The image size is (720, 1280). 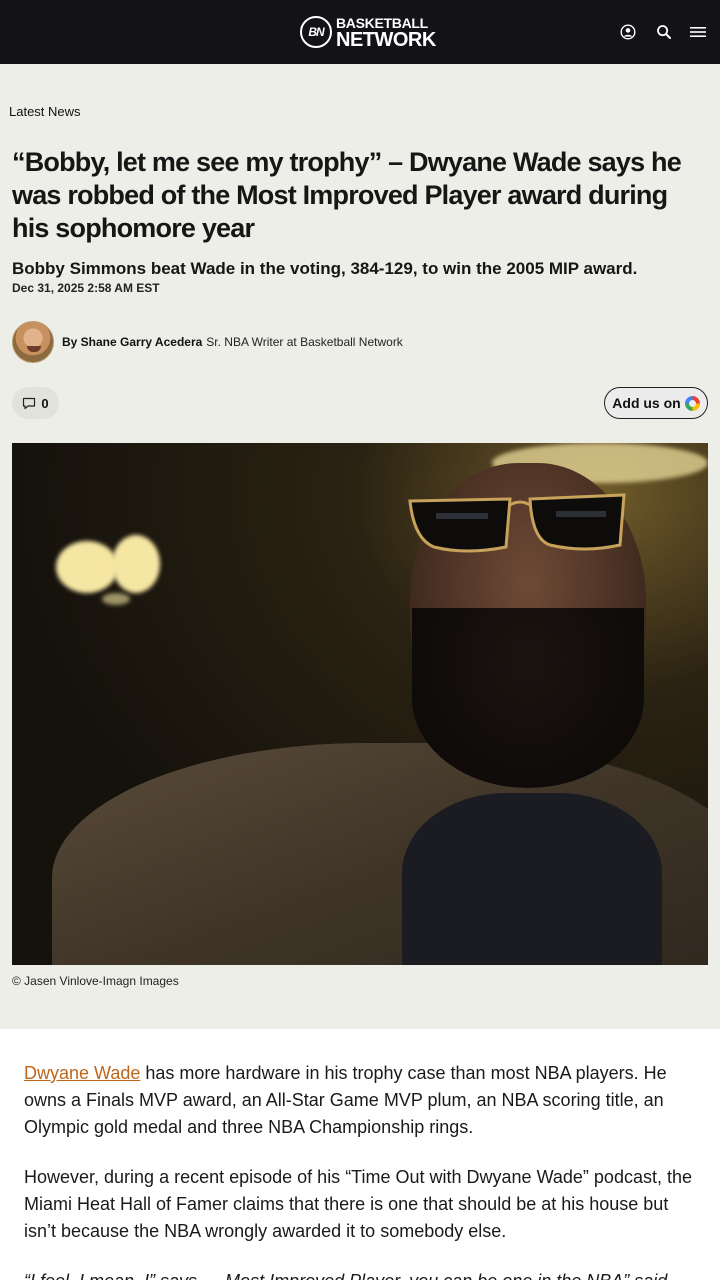 What do you see at coordinates (45, 403) in the screenshot?
I see `comments-count: 0` at bounding box center [45, 403].